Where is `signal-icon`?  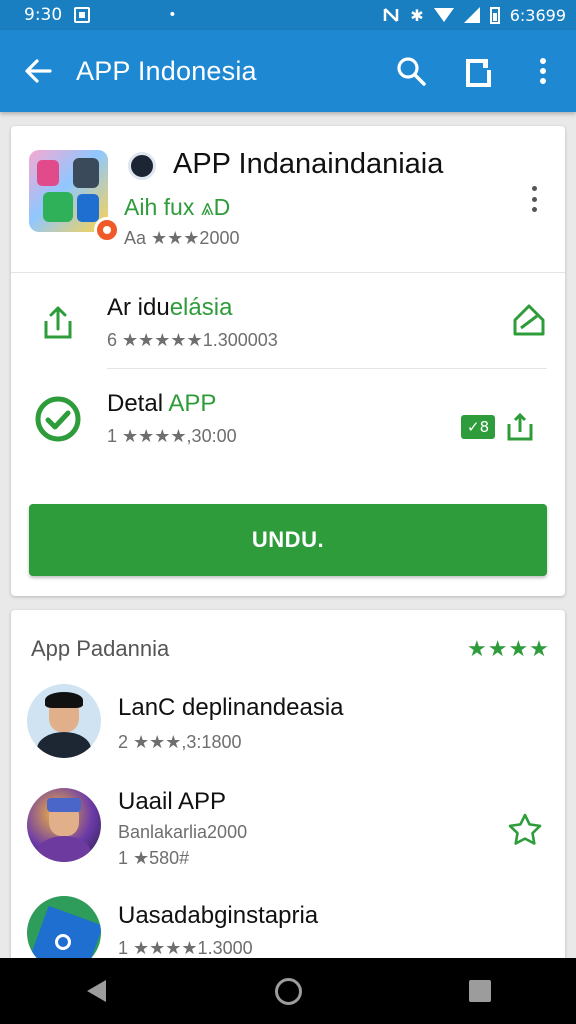 signal-icon is located at coordinates (471, 15).